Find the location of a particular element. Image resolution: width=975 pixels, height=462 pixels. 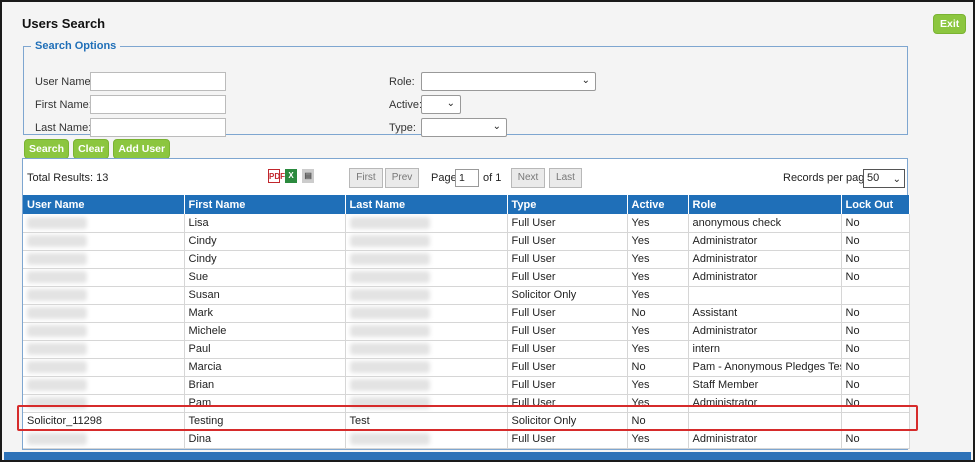

type-label: Type: is located at coordinates (402, 128).